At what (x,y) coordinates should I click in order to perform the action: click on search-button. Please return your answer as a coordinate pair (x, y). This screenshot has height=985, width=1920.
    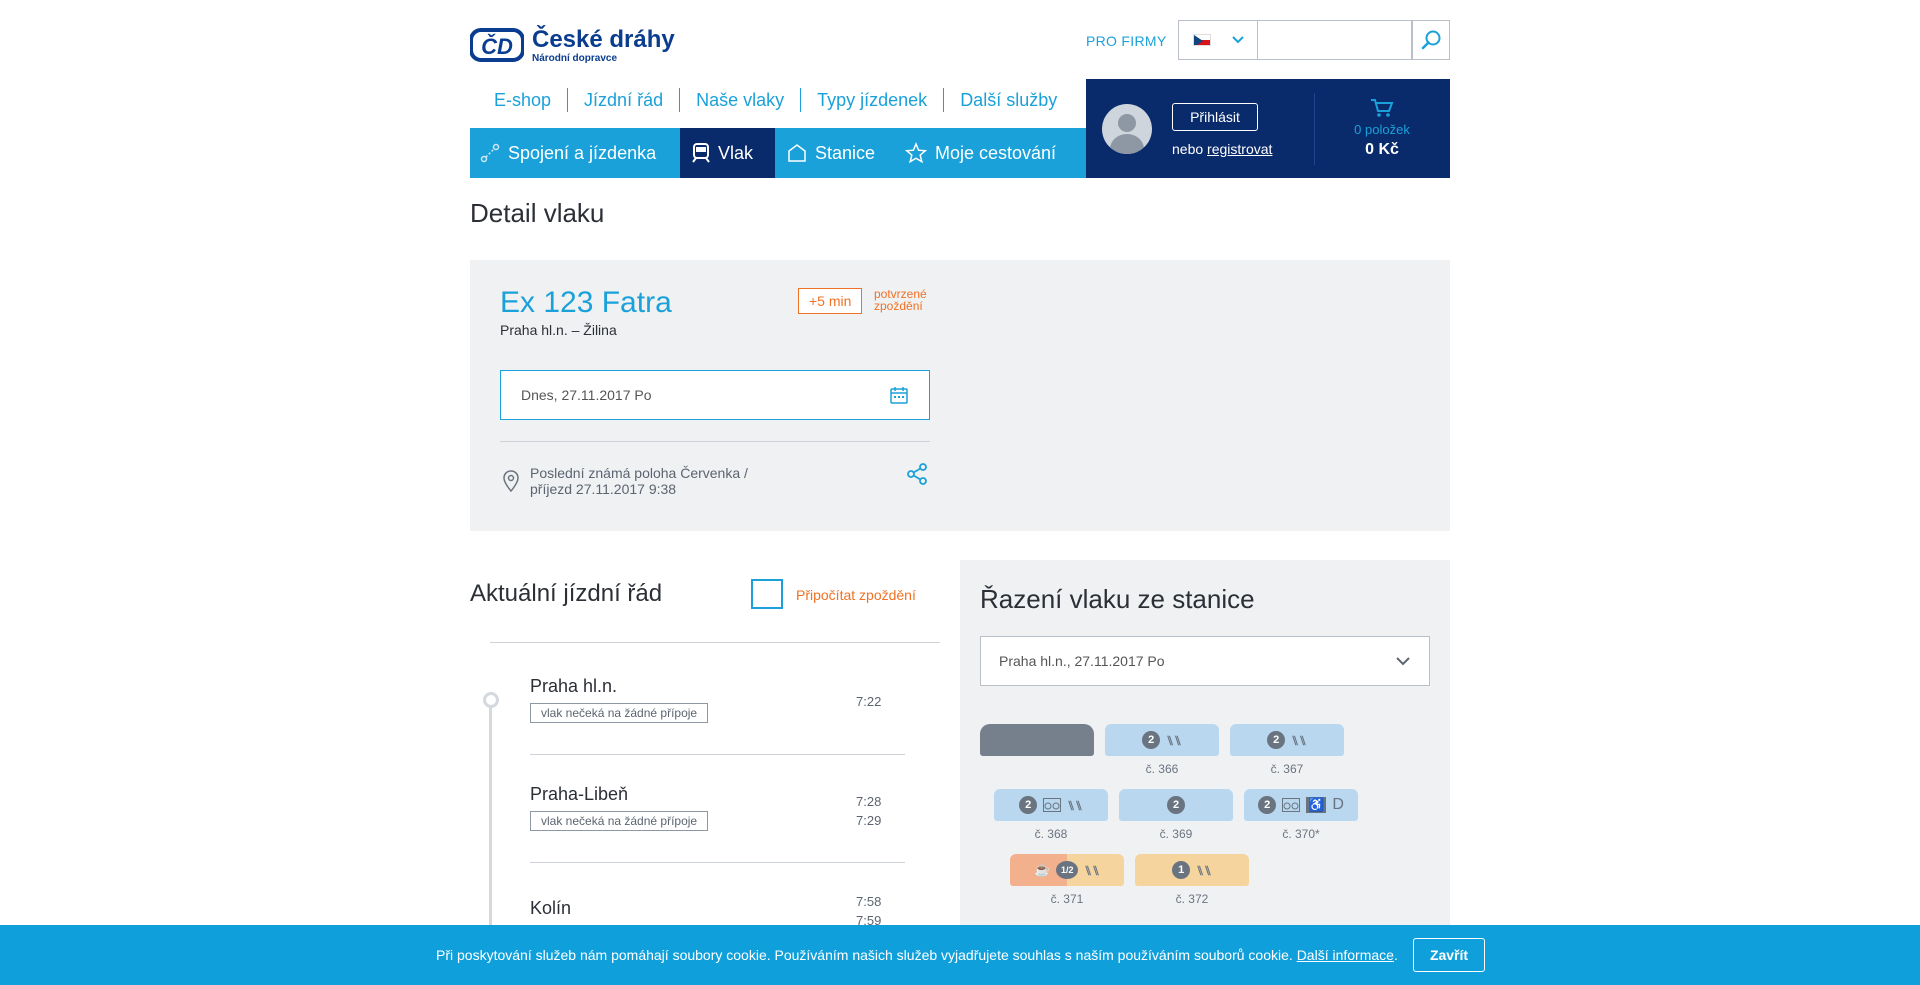
    Looking at the image, I should click on (1431, 40).